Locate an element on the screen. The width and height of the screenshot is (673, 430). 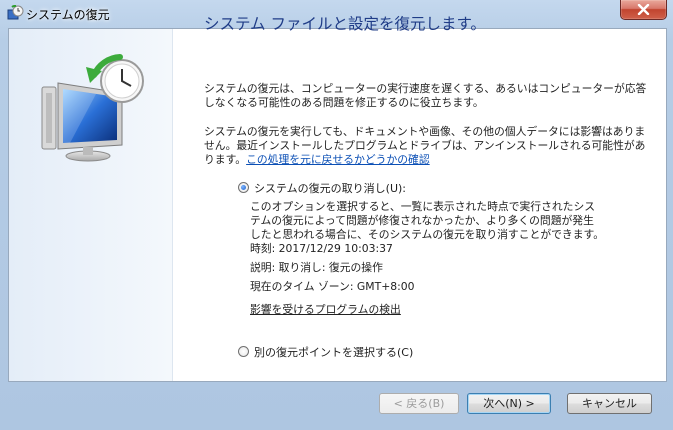
info-line: ります。この処理を元に戻せるかどうかの確認 is located at coordinates (424, 160).